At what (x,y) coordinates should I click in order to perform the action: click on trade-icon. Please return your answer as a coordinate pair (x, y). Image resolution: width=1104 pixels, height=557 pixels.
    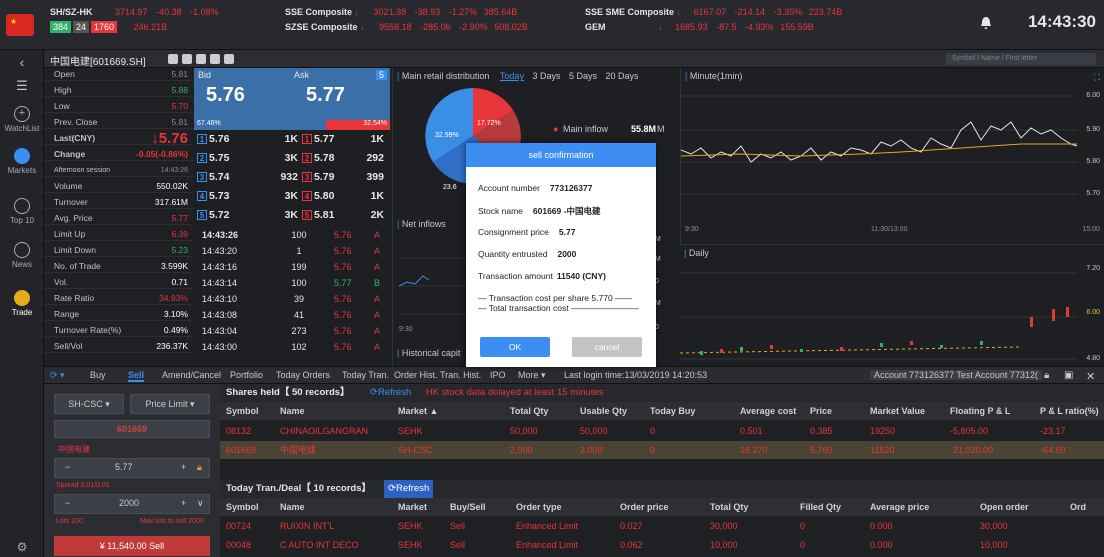
    Looking at the image, I should click on (22, 298).